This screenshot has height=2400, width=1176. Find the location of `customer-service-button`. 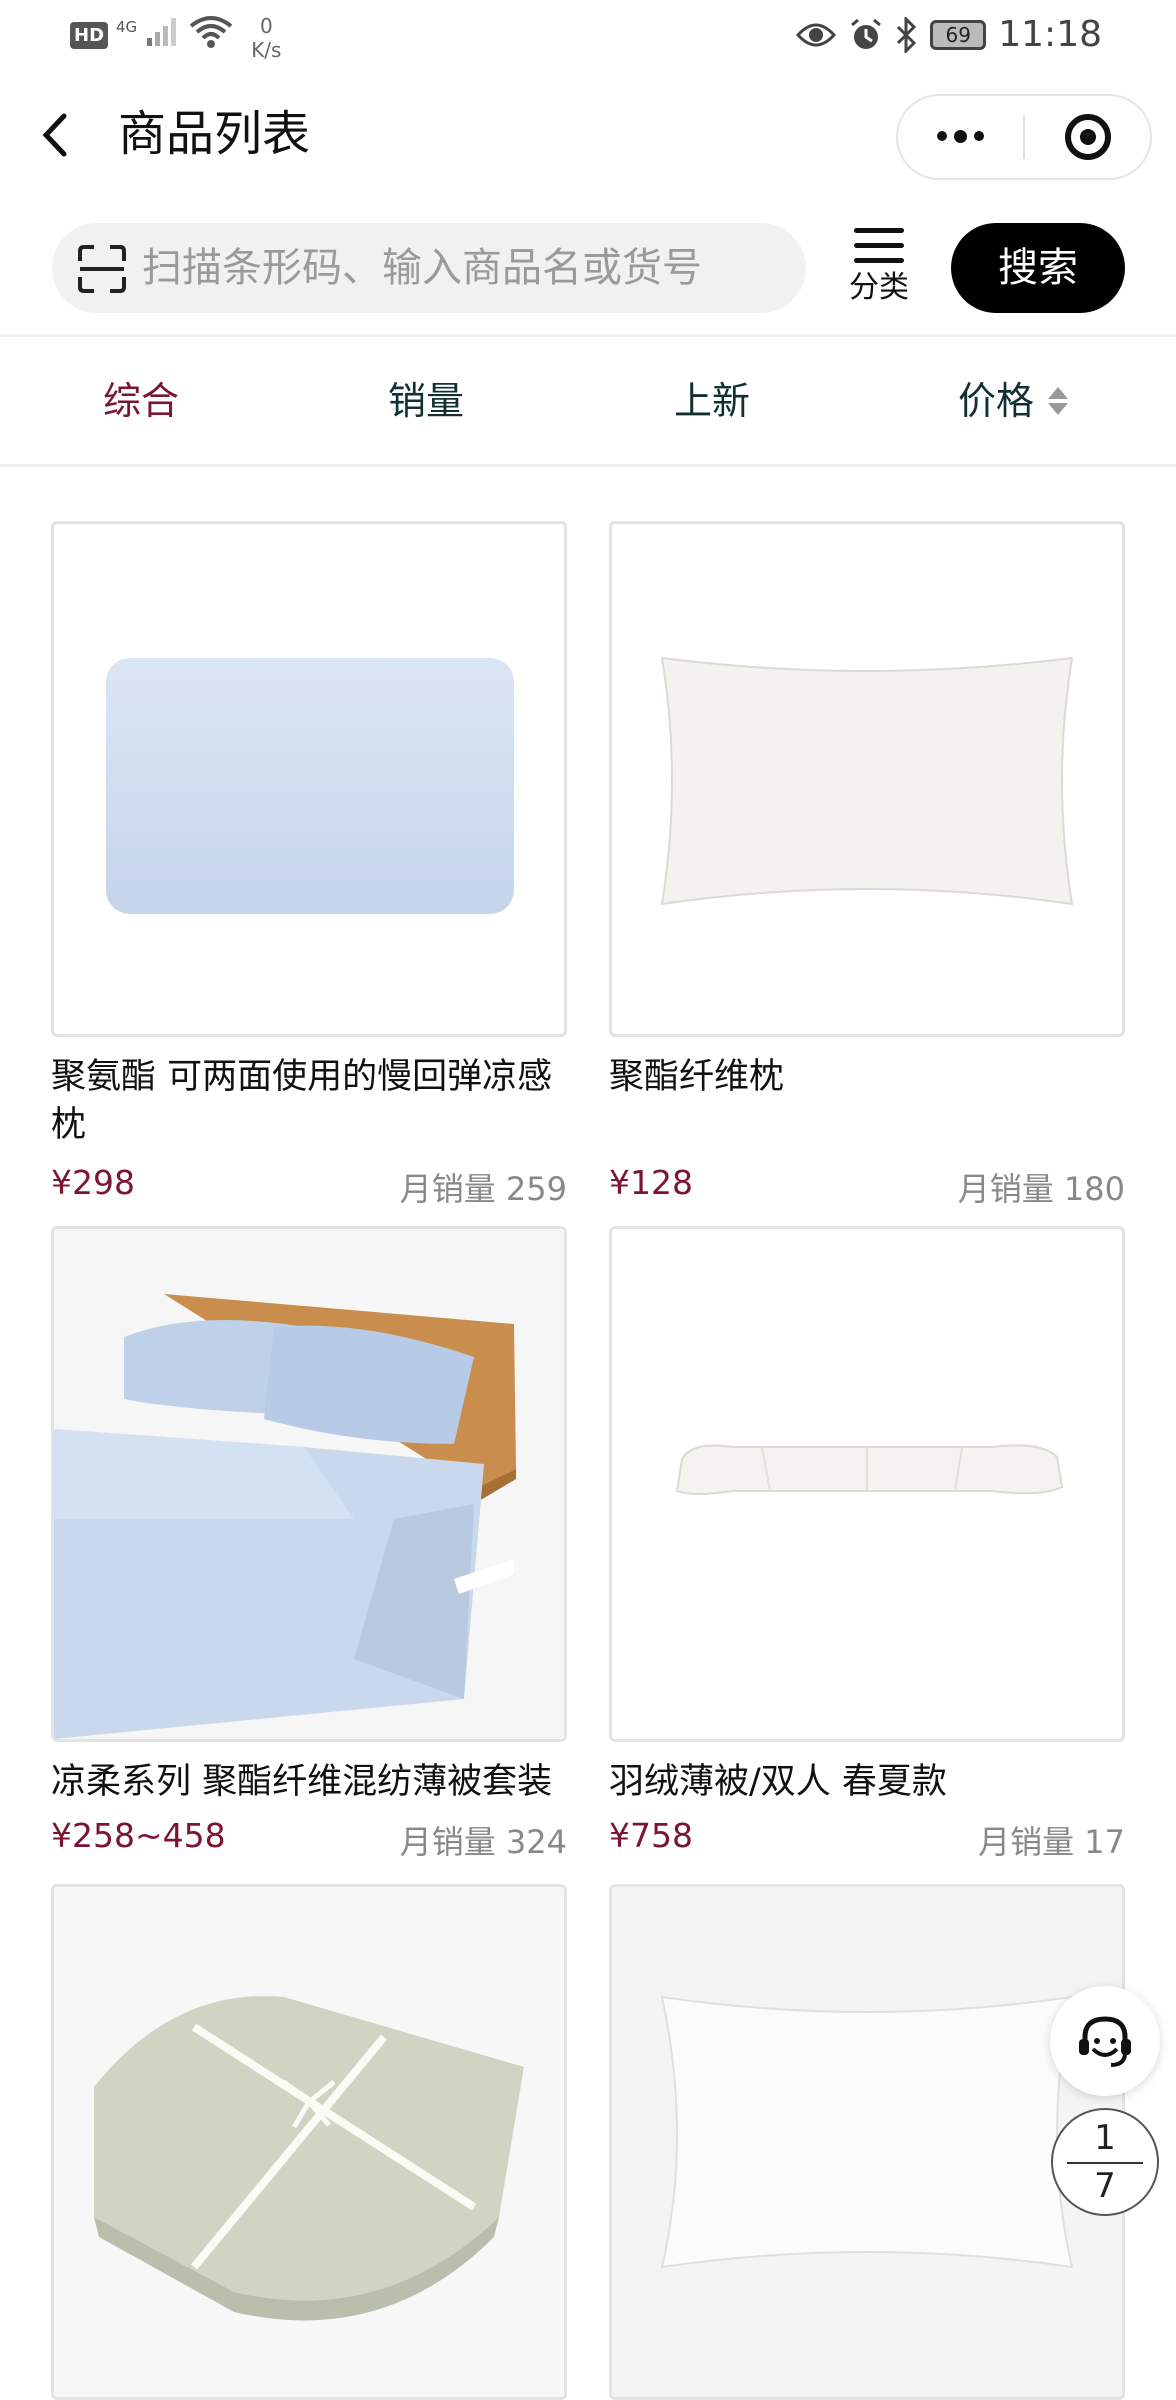

customer-service-button is located at coordinates (1105, 2041).